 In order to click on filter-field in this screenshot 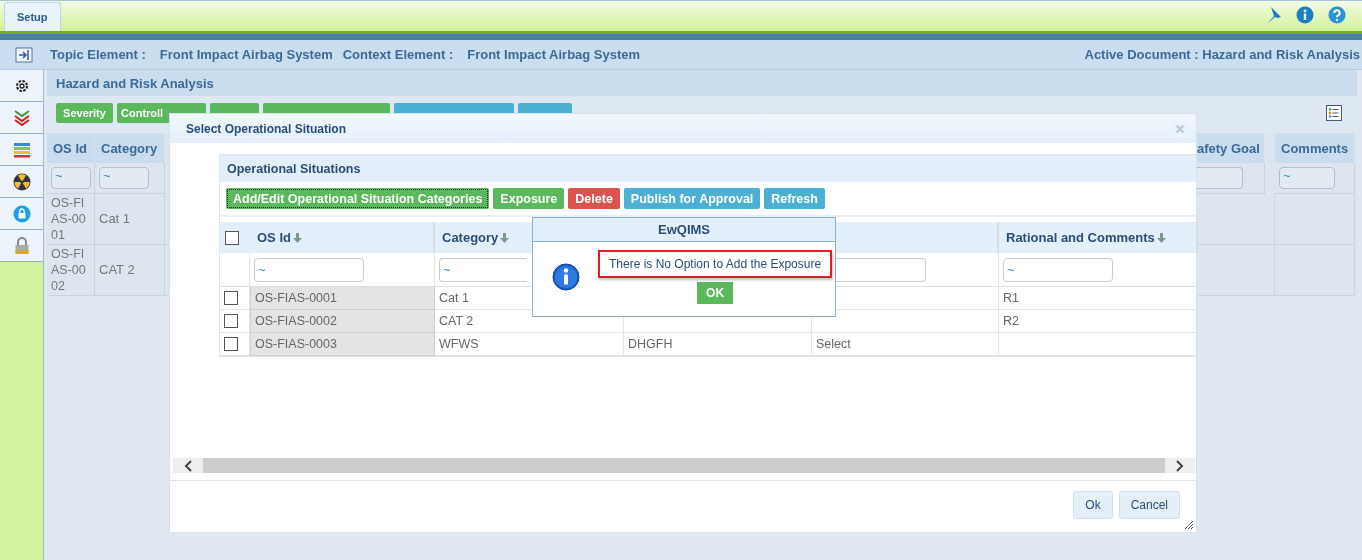, I will do `click(1220, 178)`.